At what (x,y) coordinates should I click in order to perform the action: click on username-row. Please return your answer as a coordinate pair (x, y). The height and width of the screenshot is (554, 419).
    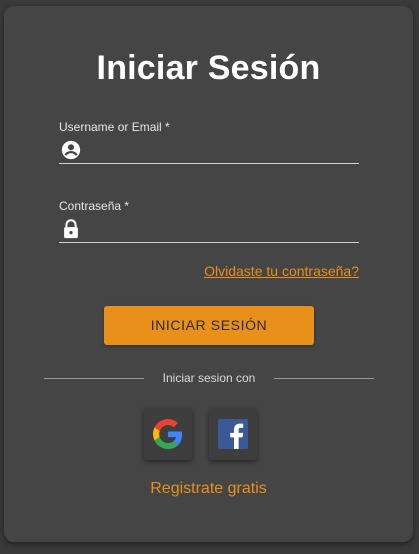
    Looking at the image, I should click on (209, 150).